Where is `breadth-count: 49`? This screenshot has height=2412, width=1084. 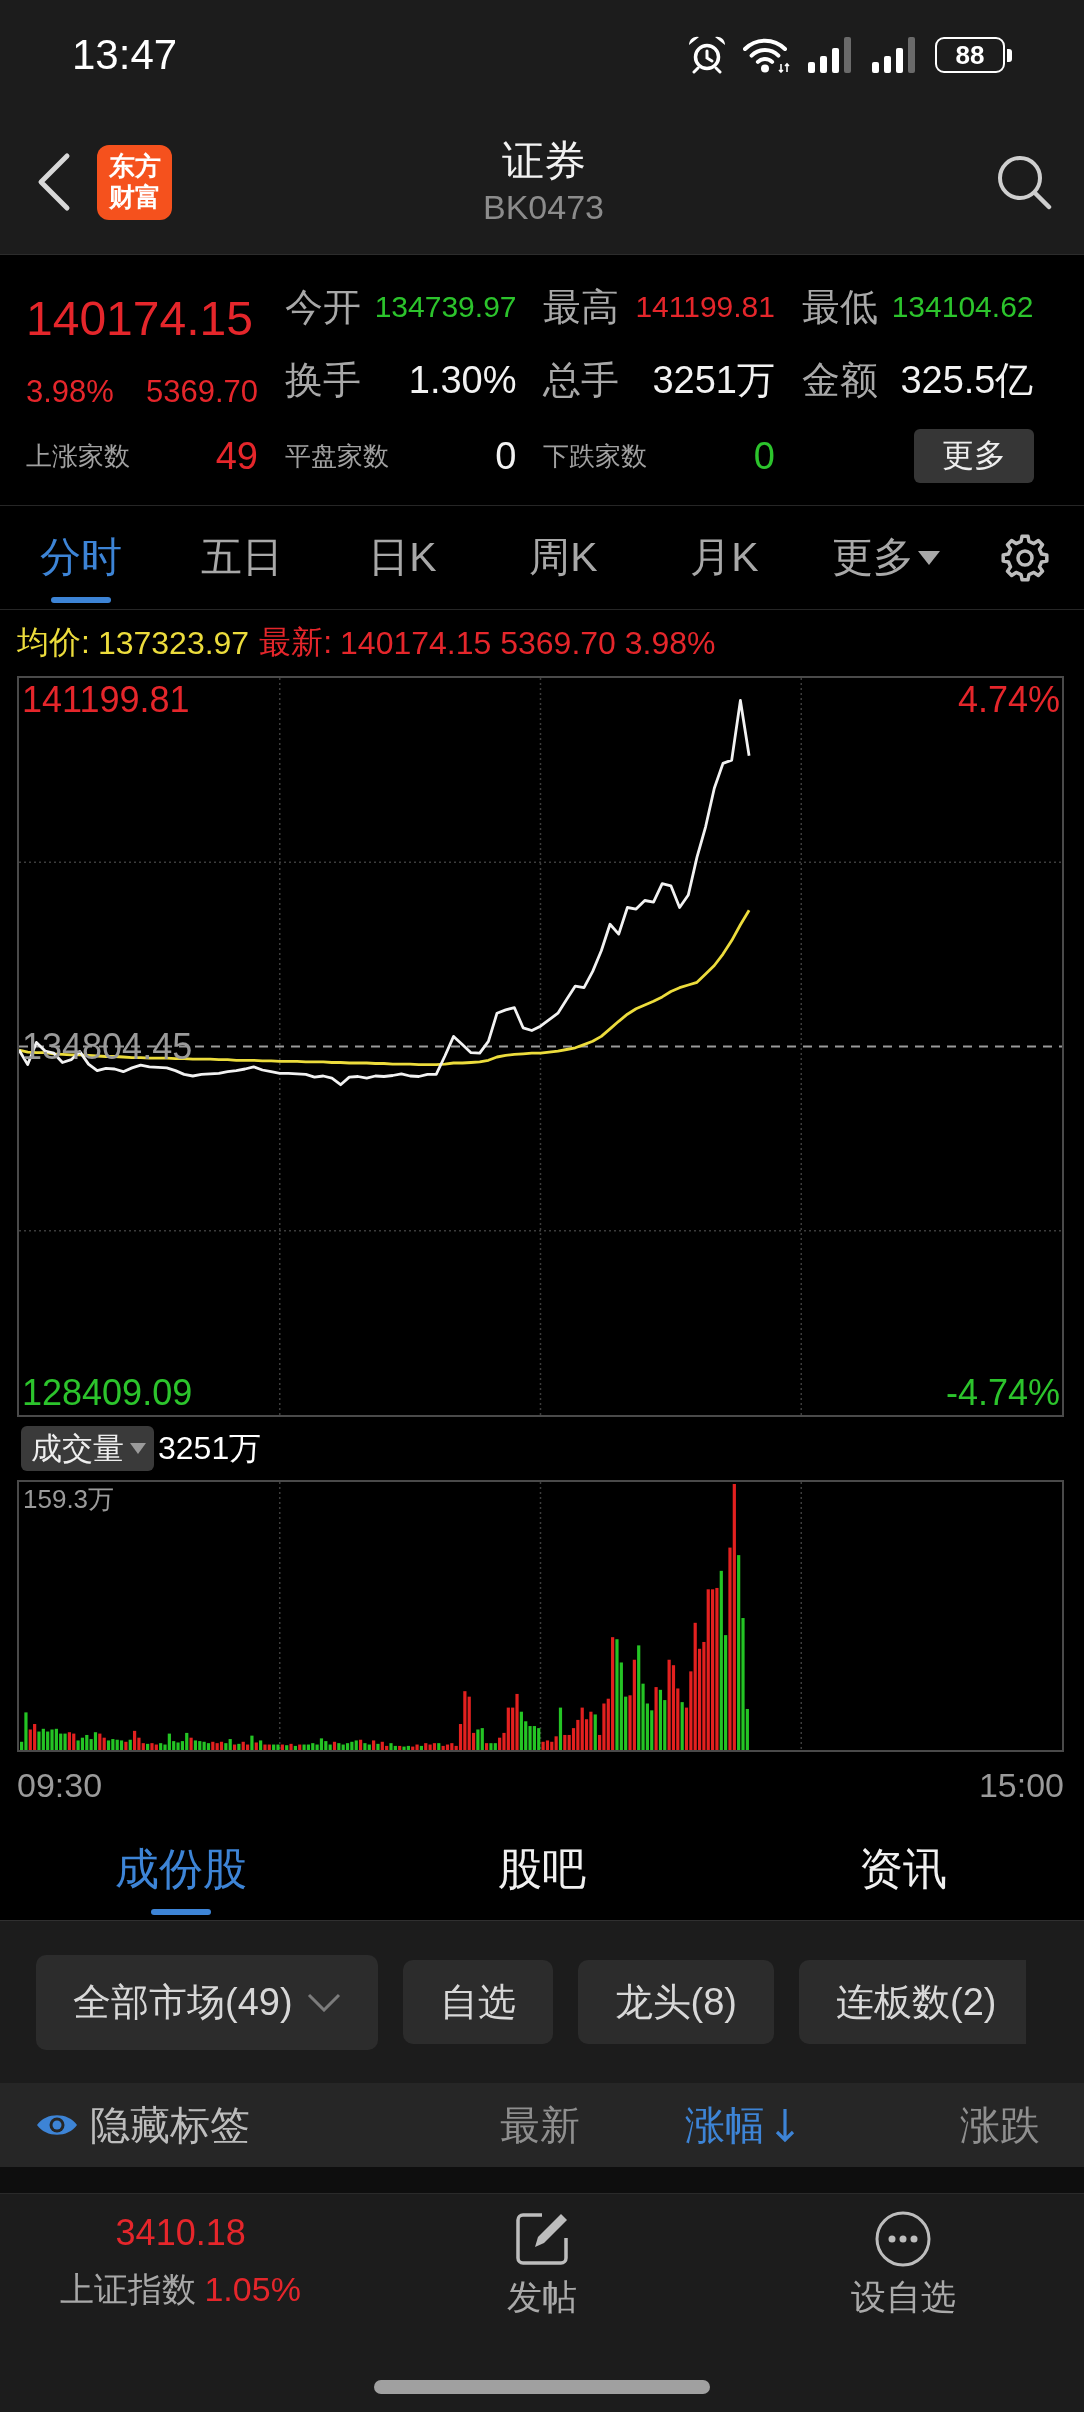
breadth-count: 49 is located at coordinates (236, 456).